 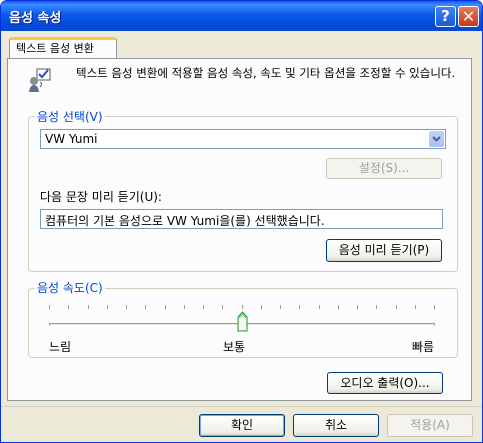 What do you see at coordinates (241, 219) in the screenshot?
I see `preview-text-field: 컴퓨터의 기본 음성으로 VW Yumi을(를) 선택했습니다.` at bounding box center [241, 219].